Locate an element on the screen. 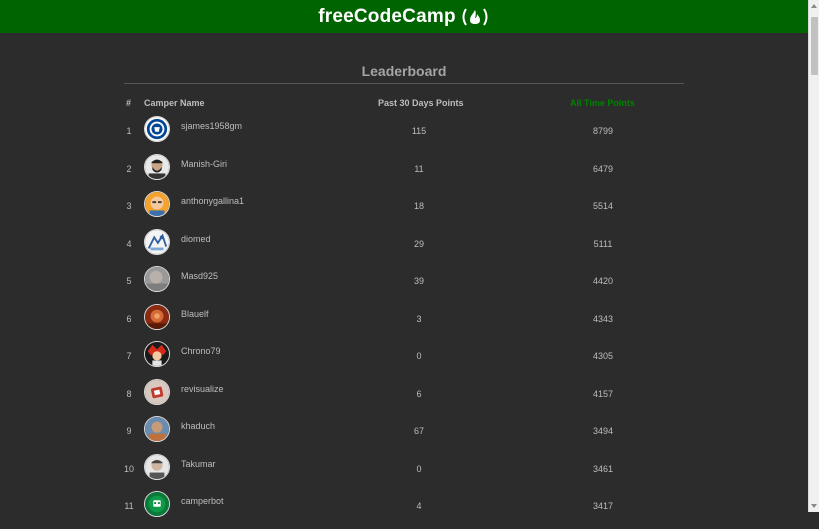 Image resolution: width=819 pixels, height=529 pixels. flame-icon is located at coordinates (475, 17).